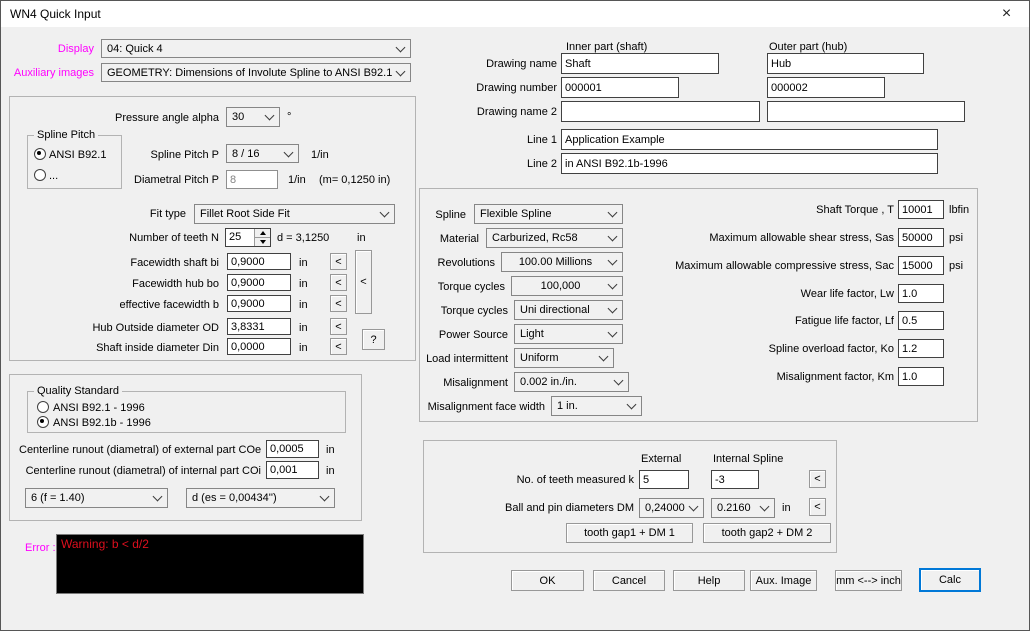 Image resolution: width=1030 pixels, height=631 pixels. What do you see at coordinates (361, 238) in the screenshot?
I see `pitch-diameter-unit: in` at bounding box center [361, 238].